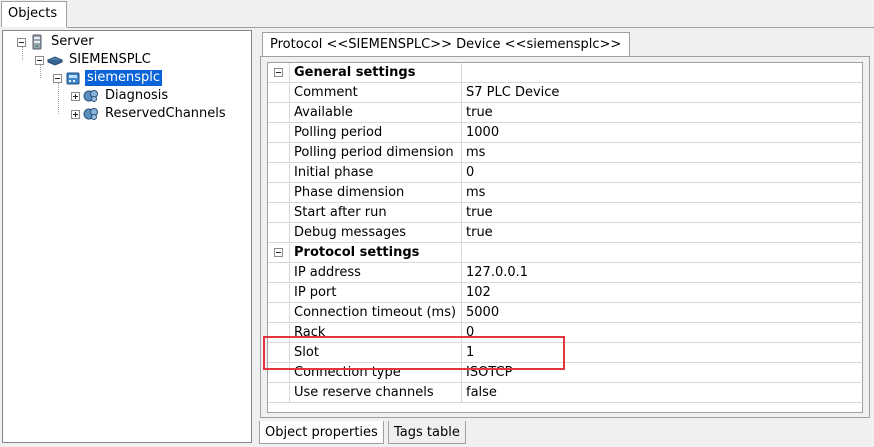 This screenshot has width=874, height=447. What do you see at coordinates (414, 353) in the screenshot?
I see `highlight-box` at bounding box center [414, 353].